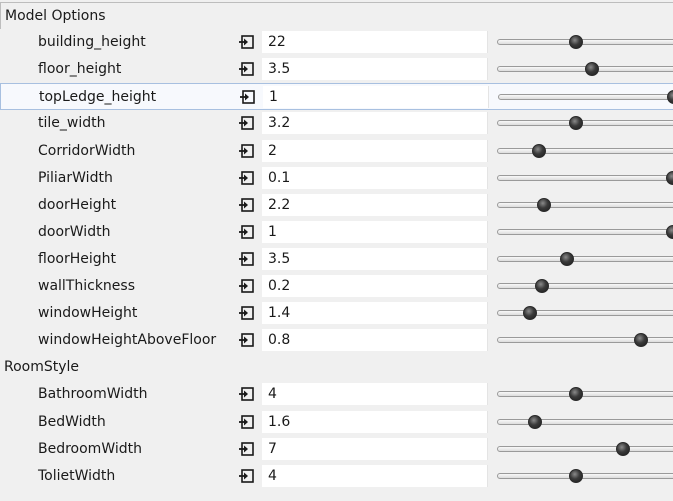 The width and height of the screenshot is (673, 501). I want to click on param-row-wallThickness: wallThickness 0.2, so click(336, 286).